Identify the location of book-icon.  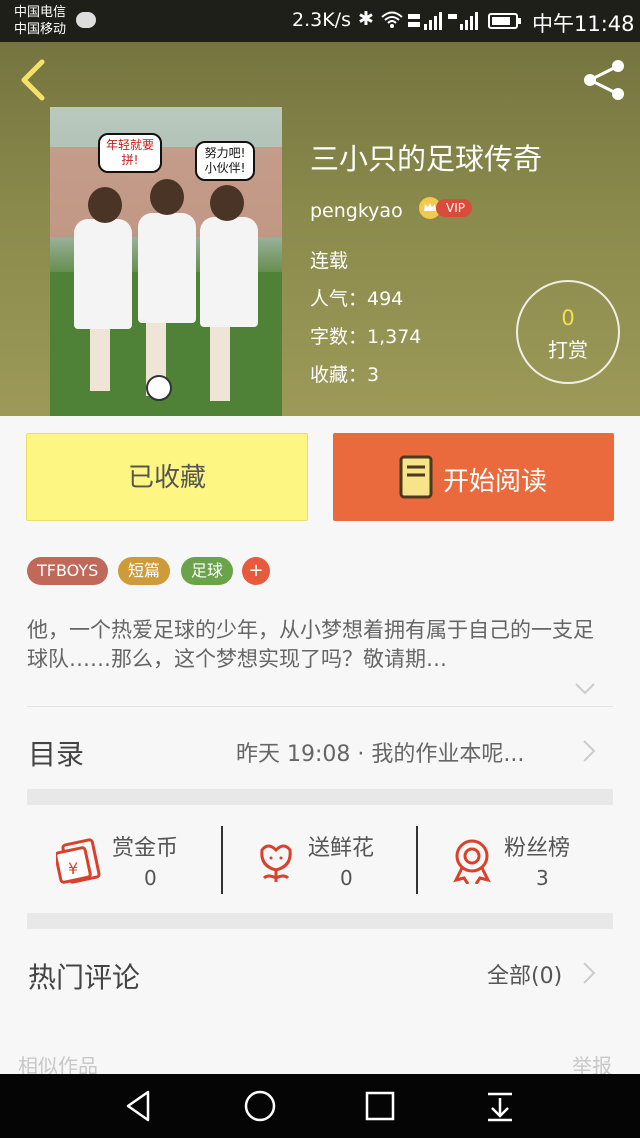
(416, 477).